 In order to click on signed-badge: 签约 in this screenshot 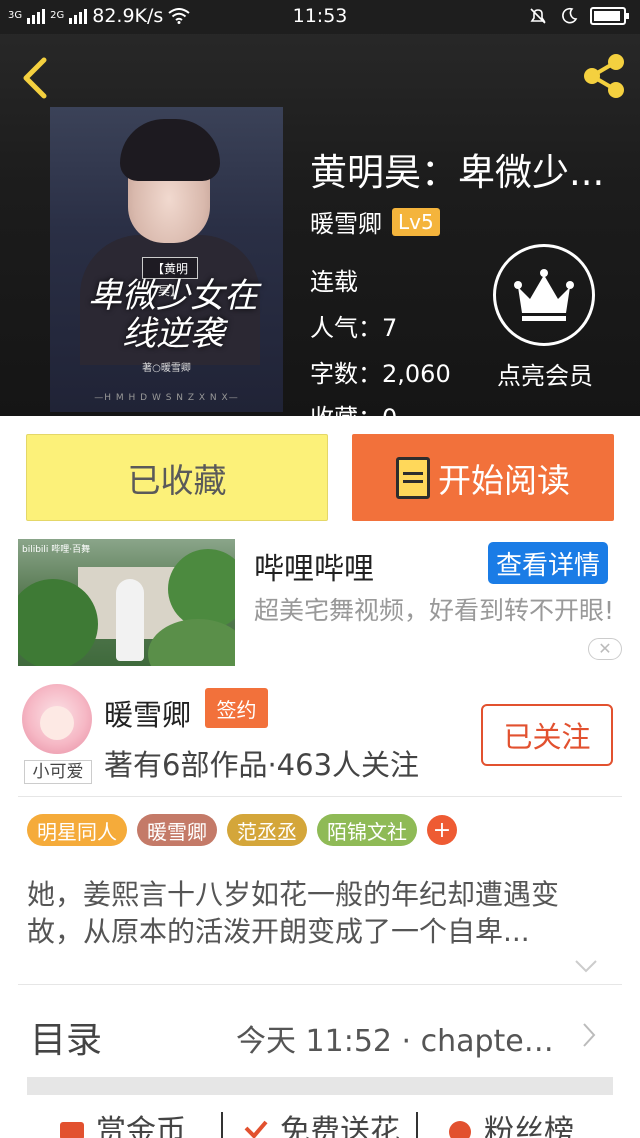, I will do `click(236, 708)`.